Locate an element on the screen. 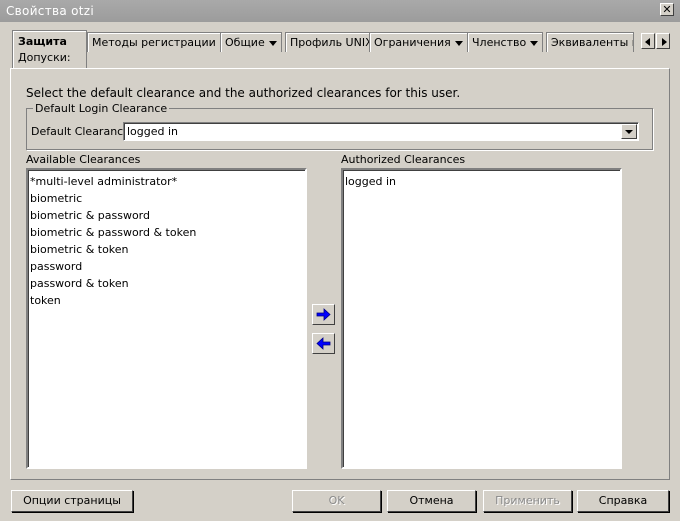 The width and height of the screenshot is (680, 521). window-title: Свойства otzi is located at coordinates (50, 11).